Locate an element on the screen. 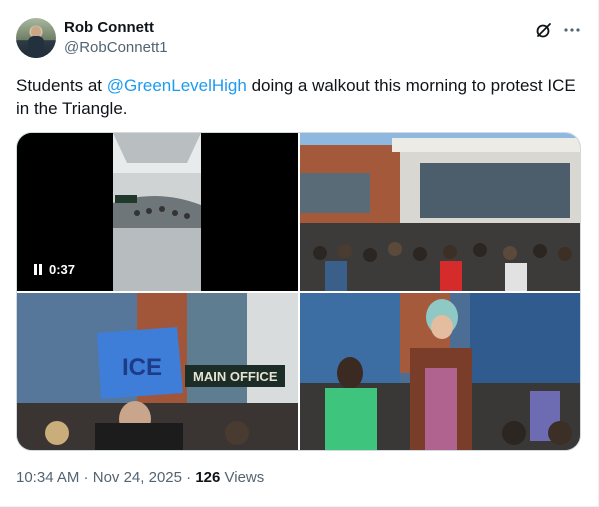 The image size is (599, 507). tweet-time: 10:34 AM is located at coordinates (47, 477).